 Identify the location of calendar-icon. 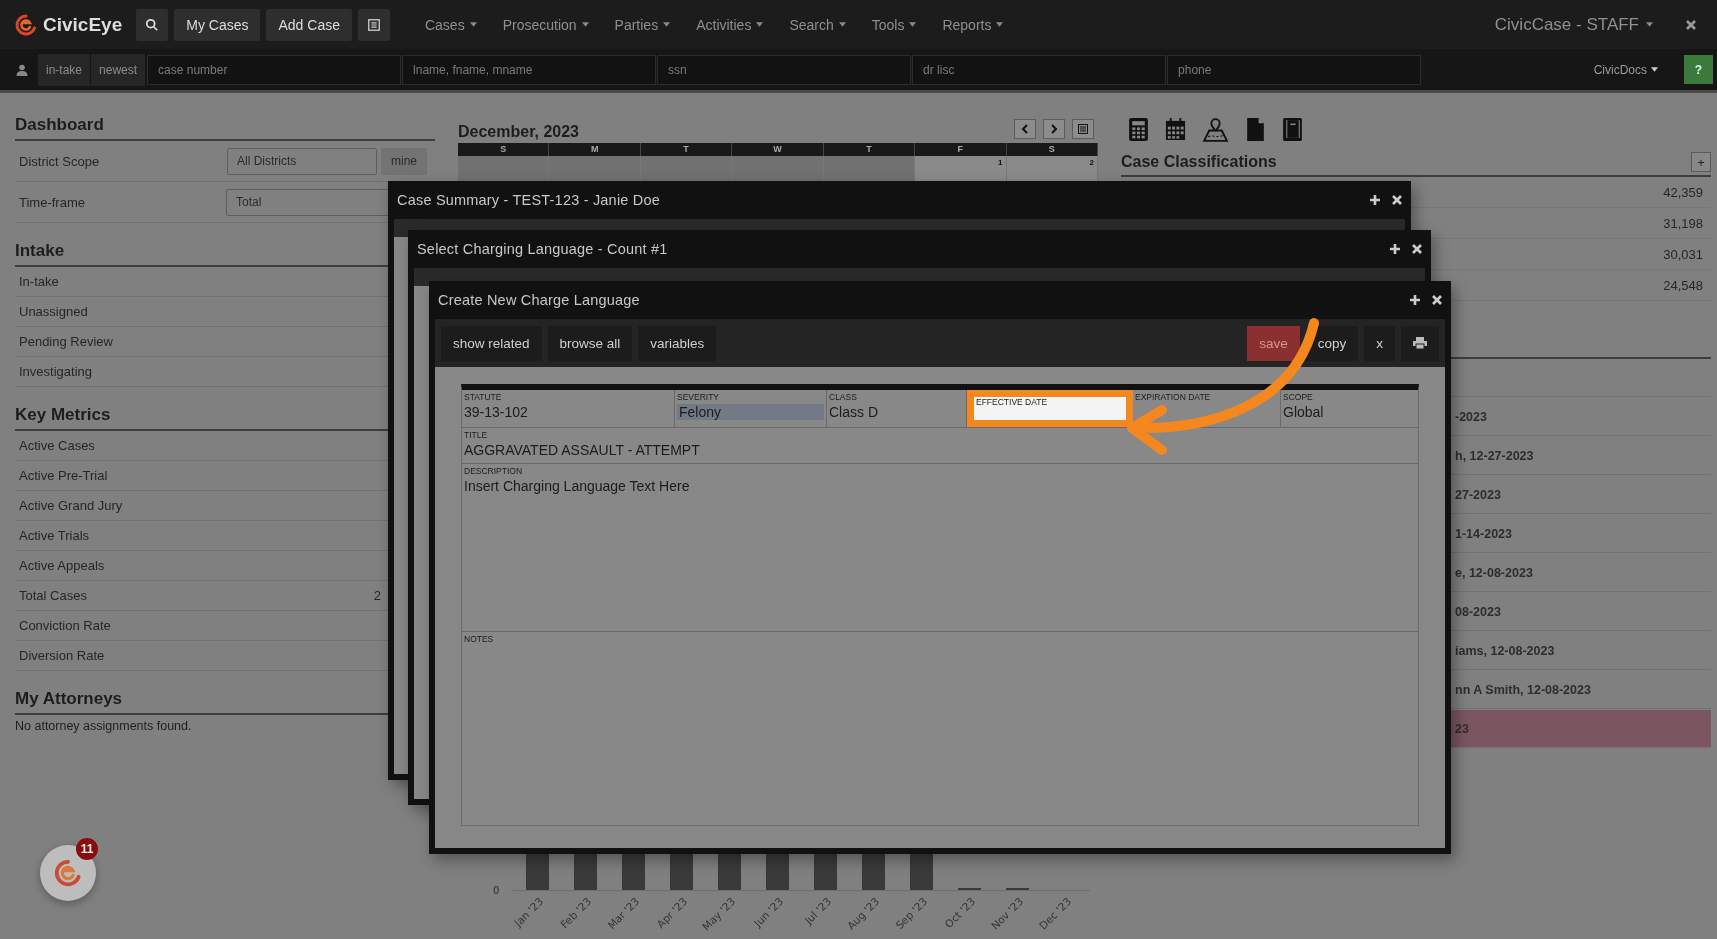
(1175, 129).